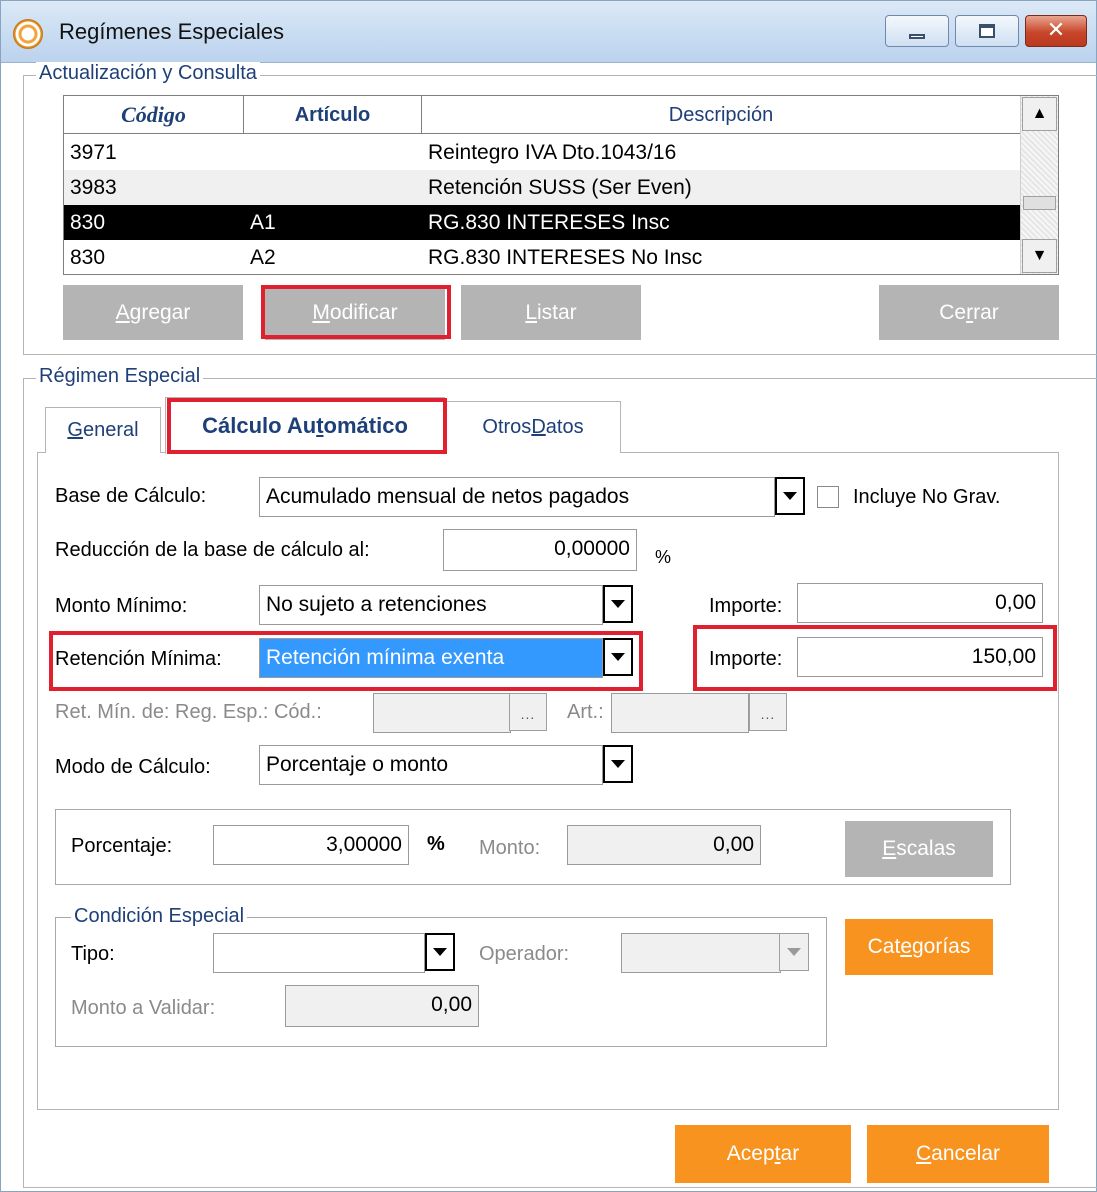 This screenshot has height=1192, width=1097. What do you see at coordinates (148, 73) in the screenshot?
I see `consulta-legend: Actualización y Consulta` at bounding box center [148, 73].